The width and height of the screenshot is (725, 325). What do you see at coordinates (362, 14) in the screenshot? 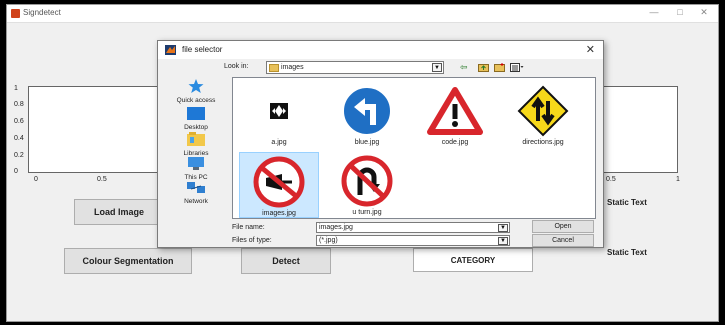
I see `app-titlebar: Signdetect — □ ✕` at bounding box center [362, 14].